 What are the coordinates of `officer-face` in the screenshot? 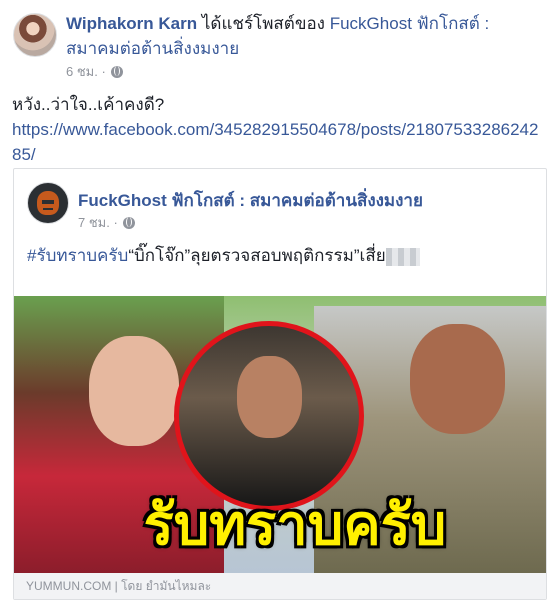 It's located at (457, 379).